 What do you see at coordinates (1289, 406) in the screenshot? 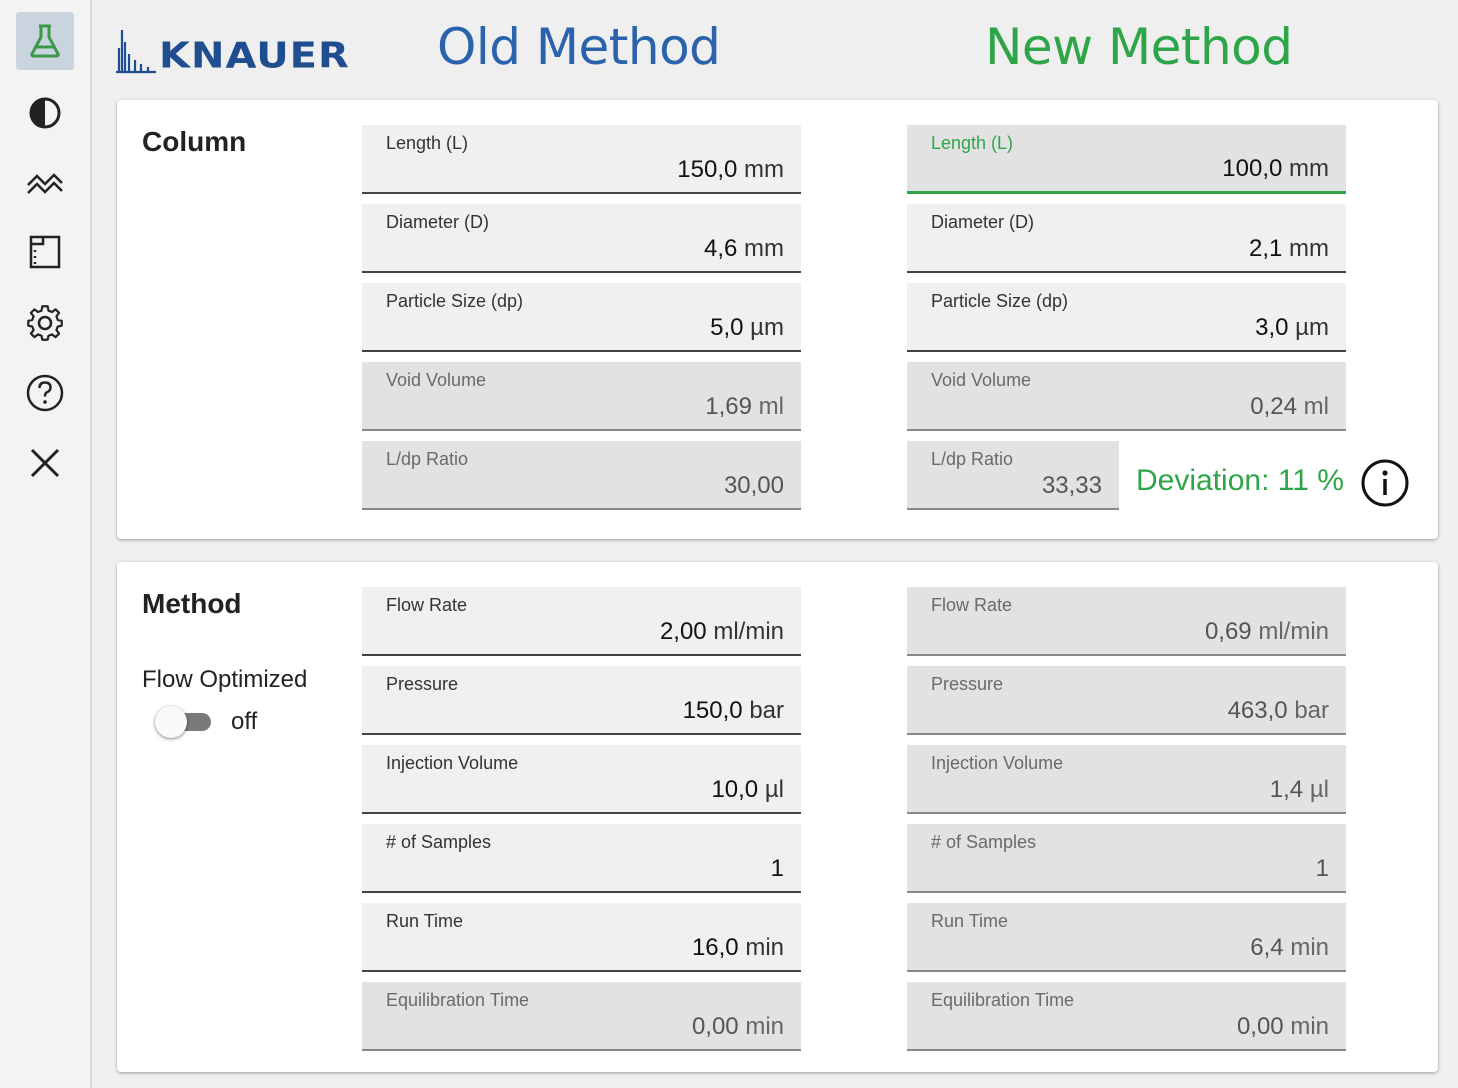
I see `field-value: 0,24 ml` at bounding box center [1289, 406].